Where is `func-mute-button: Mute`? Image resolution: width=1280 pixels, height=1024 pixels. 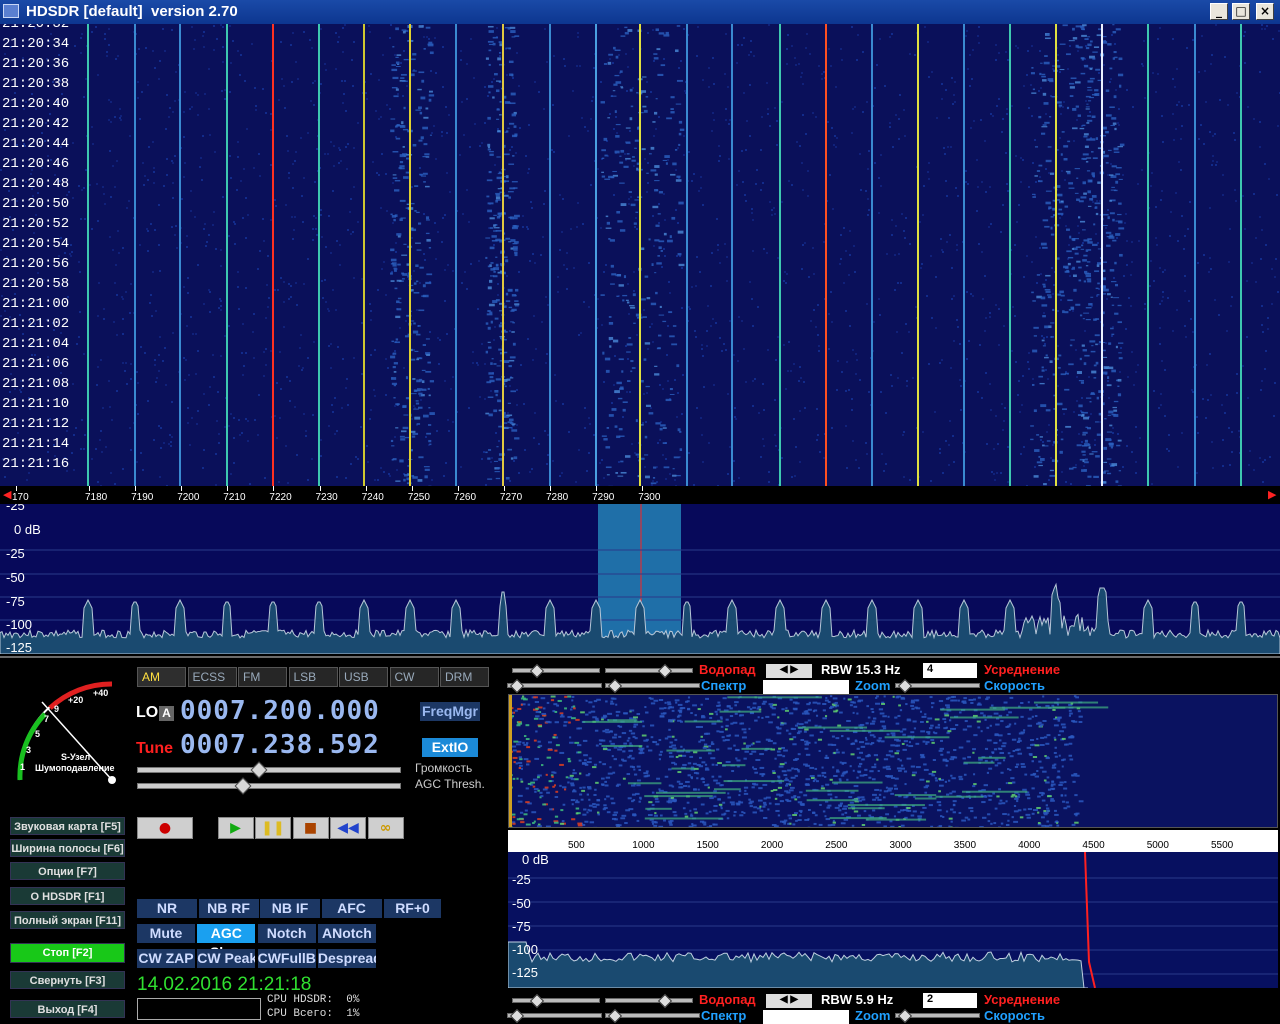 func-mute-button: Mute is located at coordinates (166, 933).